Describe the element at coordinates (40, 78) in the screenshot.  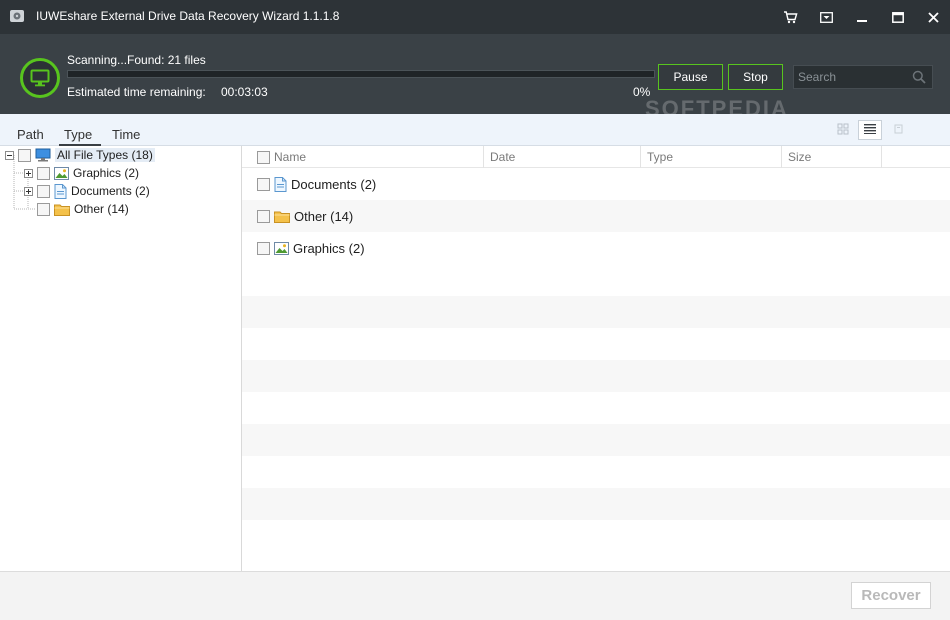
I see `monitor-icon` at that location.